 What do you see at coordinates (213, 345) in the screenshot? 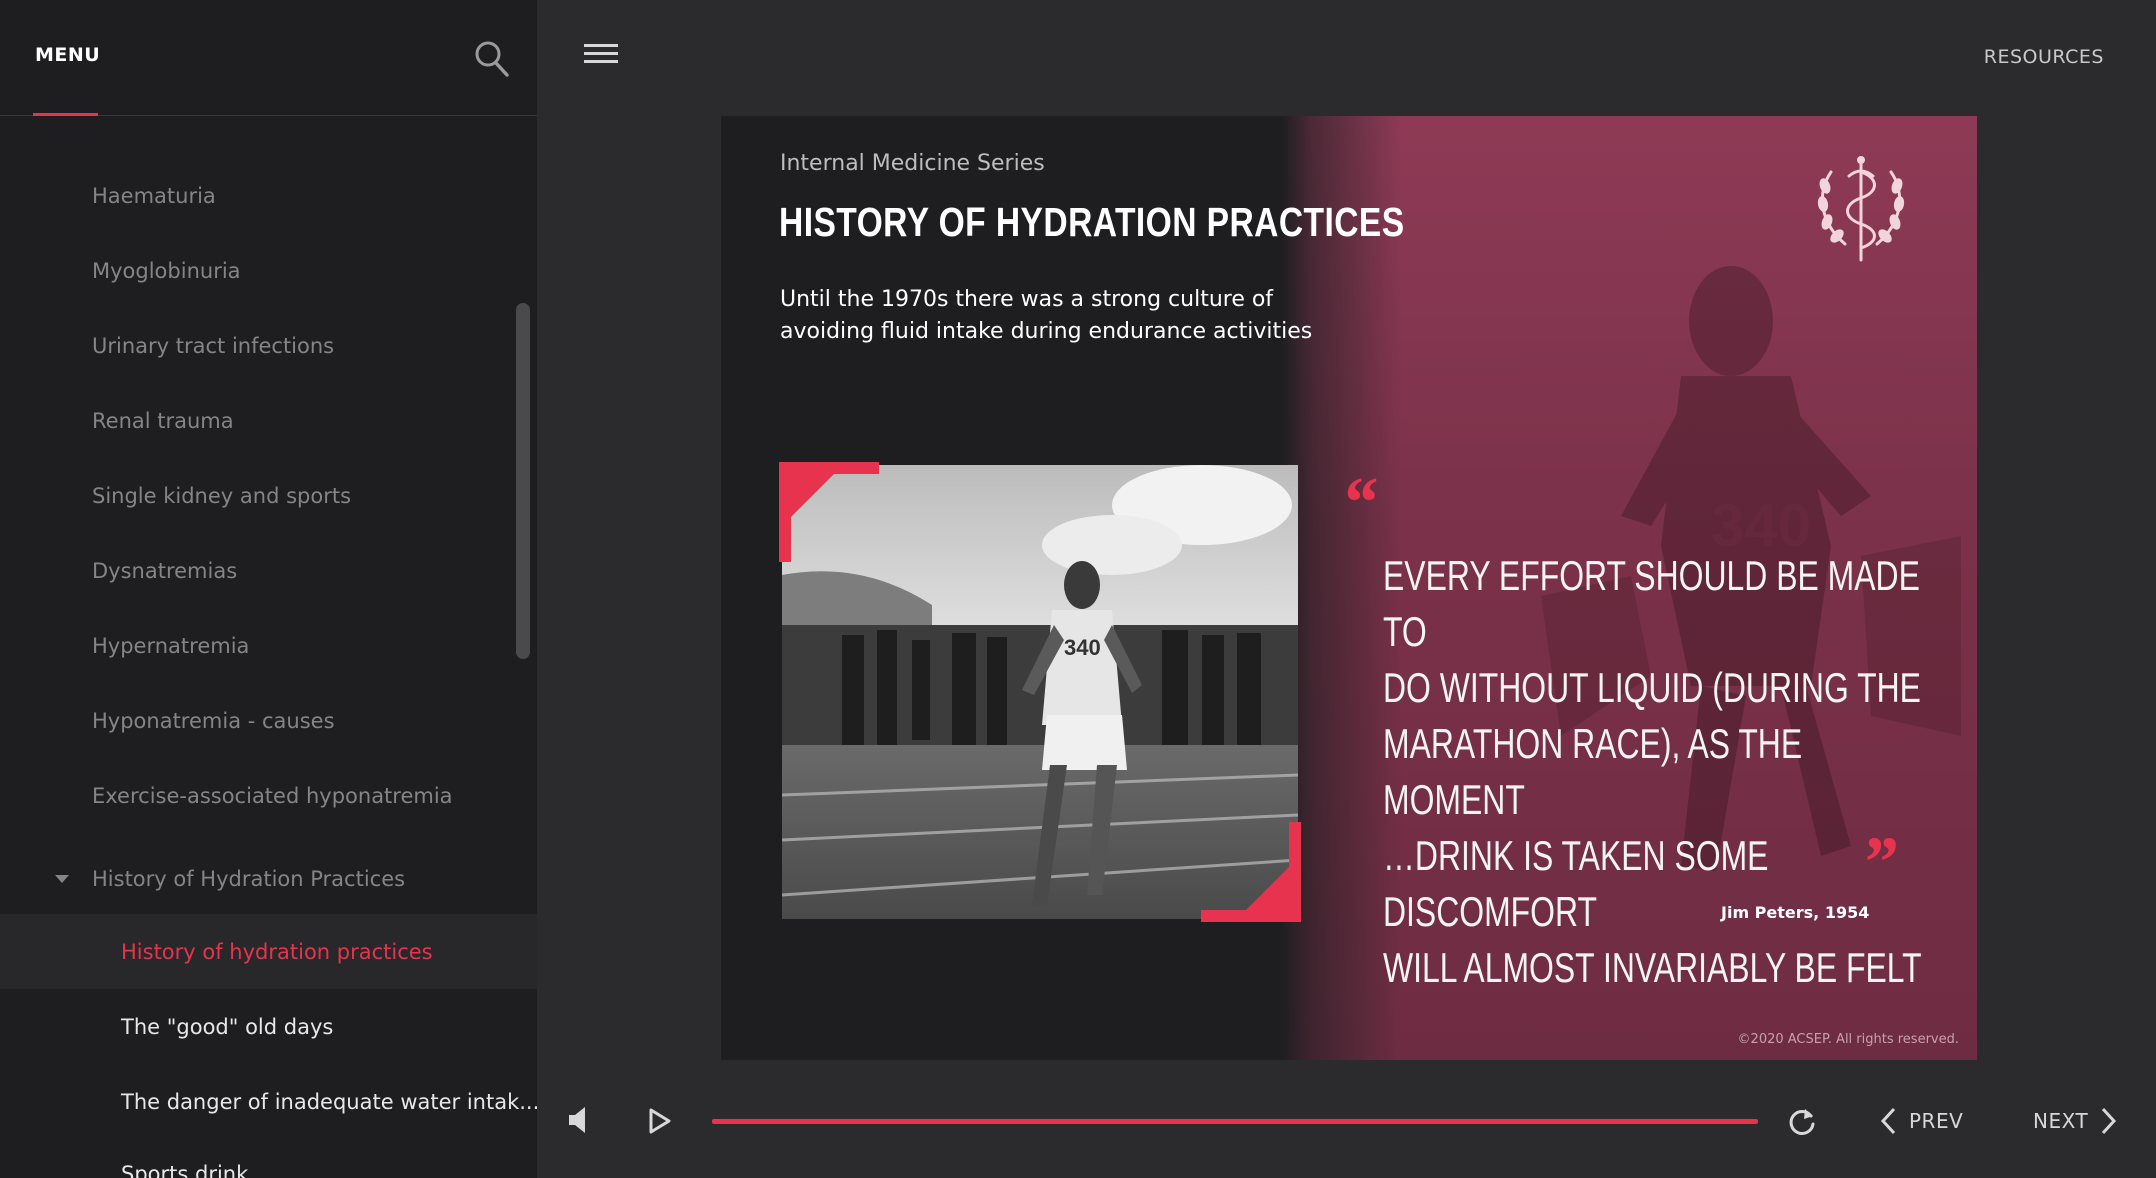
I see `sidebar-item-label: Urinary tract infections` at bounding box center [213, 345].